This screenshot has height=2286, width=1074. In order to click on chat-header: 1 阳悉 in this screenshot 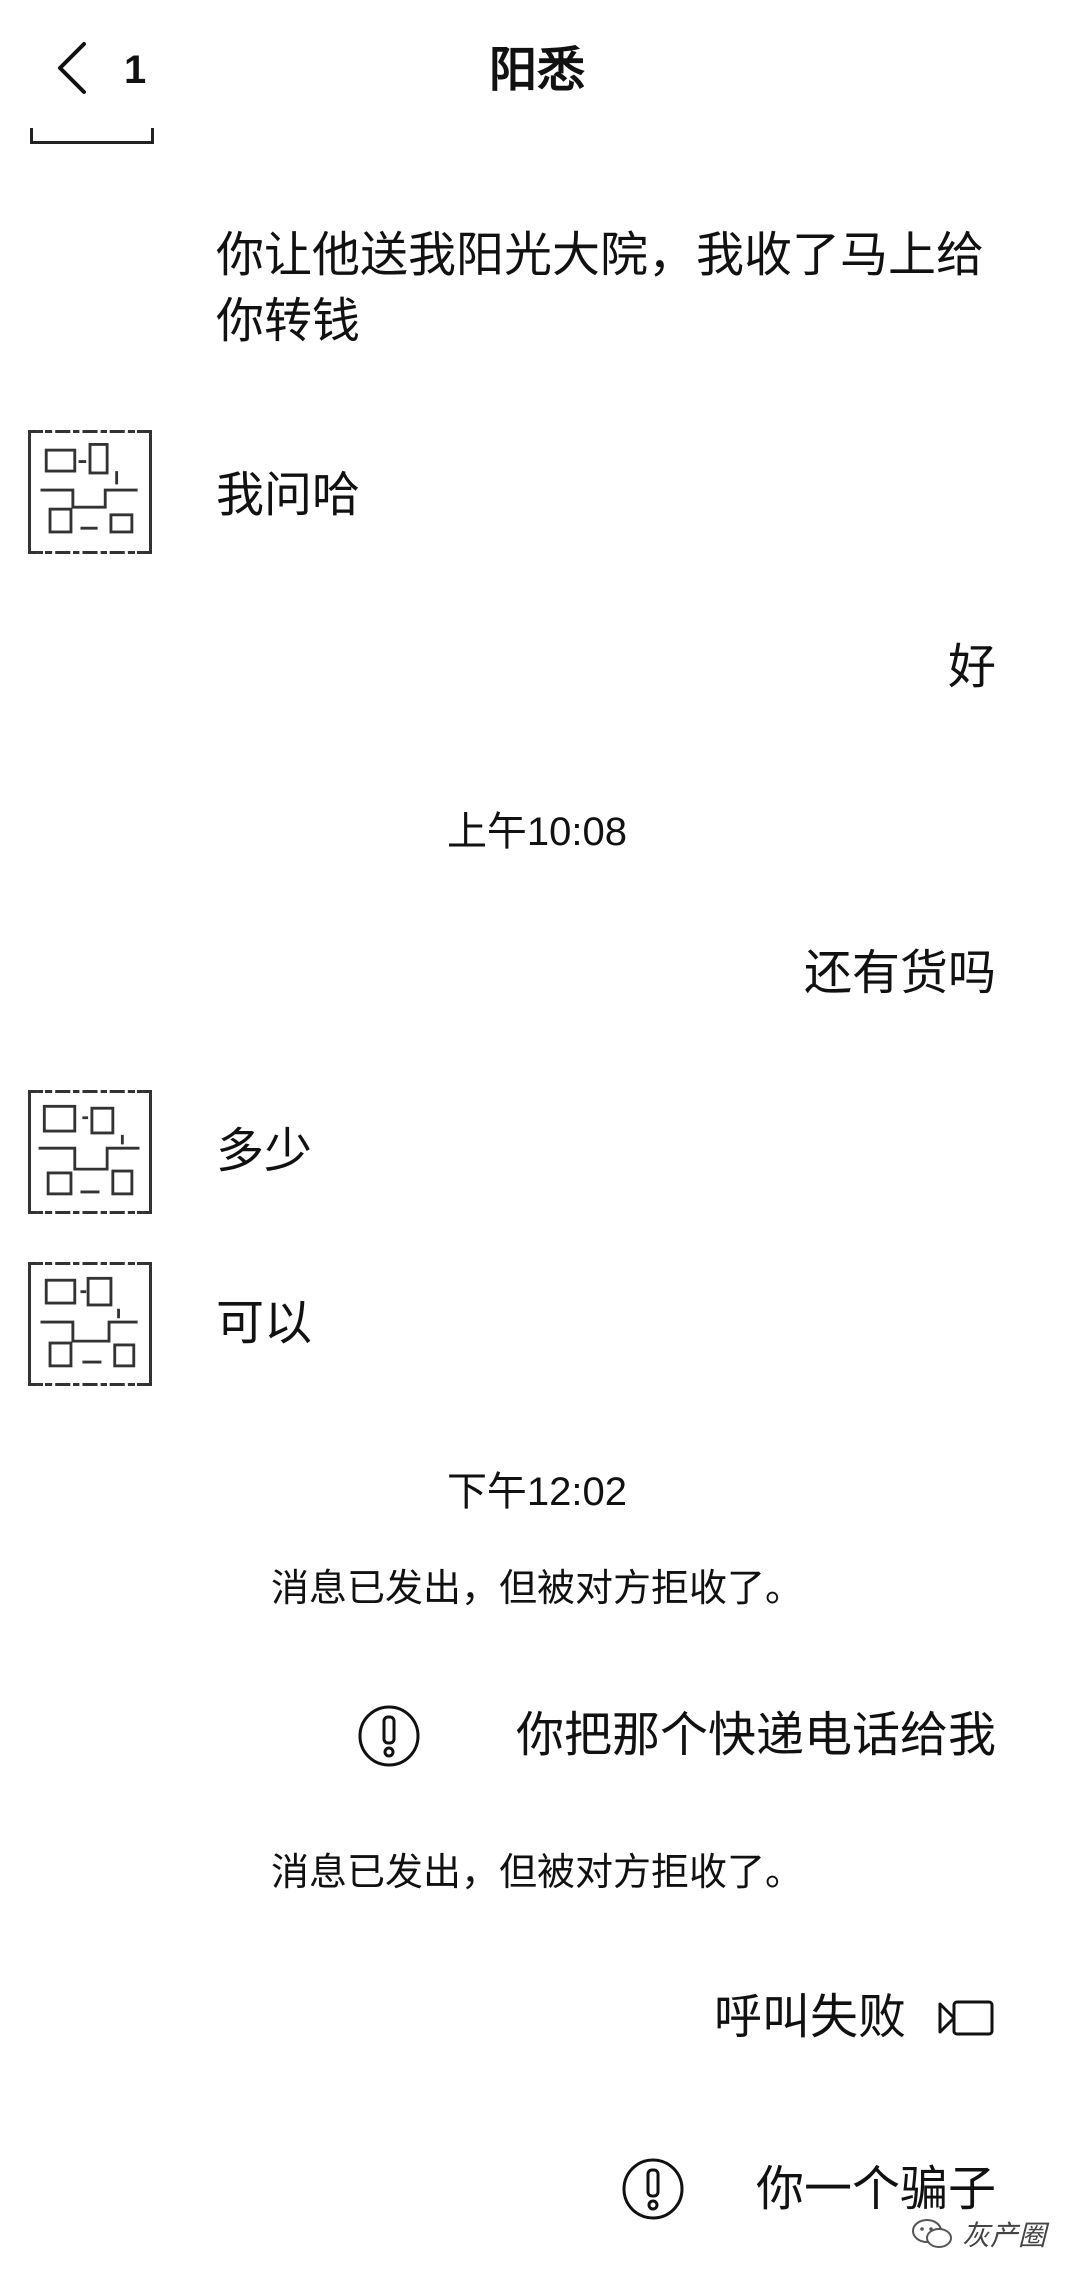, I will do `click(537, 70)`.